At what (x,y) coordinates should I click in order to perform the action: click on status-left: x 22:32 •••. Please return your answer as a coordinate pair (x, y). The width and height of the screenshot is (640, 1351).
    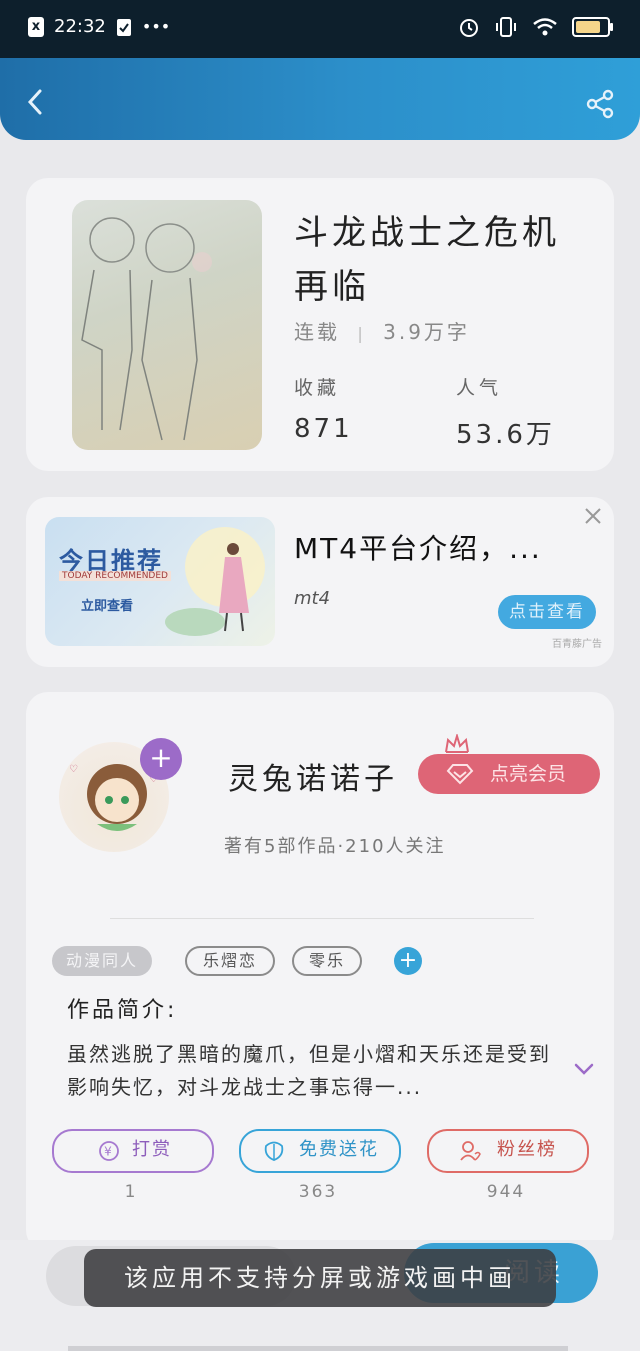
    Looking at the image, I should click on (99, 26).